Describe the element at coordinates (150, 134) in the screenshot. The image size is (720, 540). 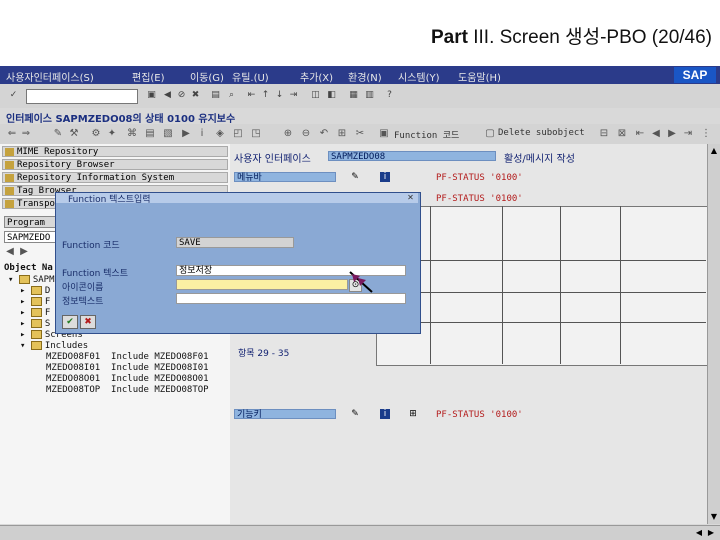
I see `object-list-icon: ▤` at that location.